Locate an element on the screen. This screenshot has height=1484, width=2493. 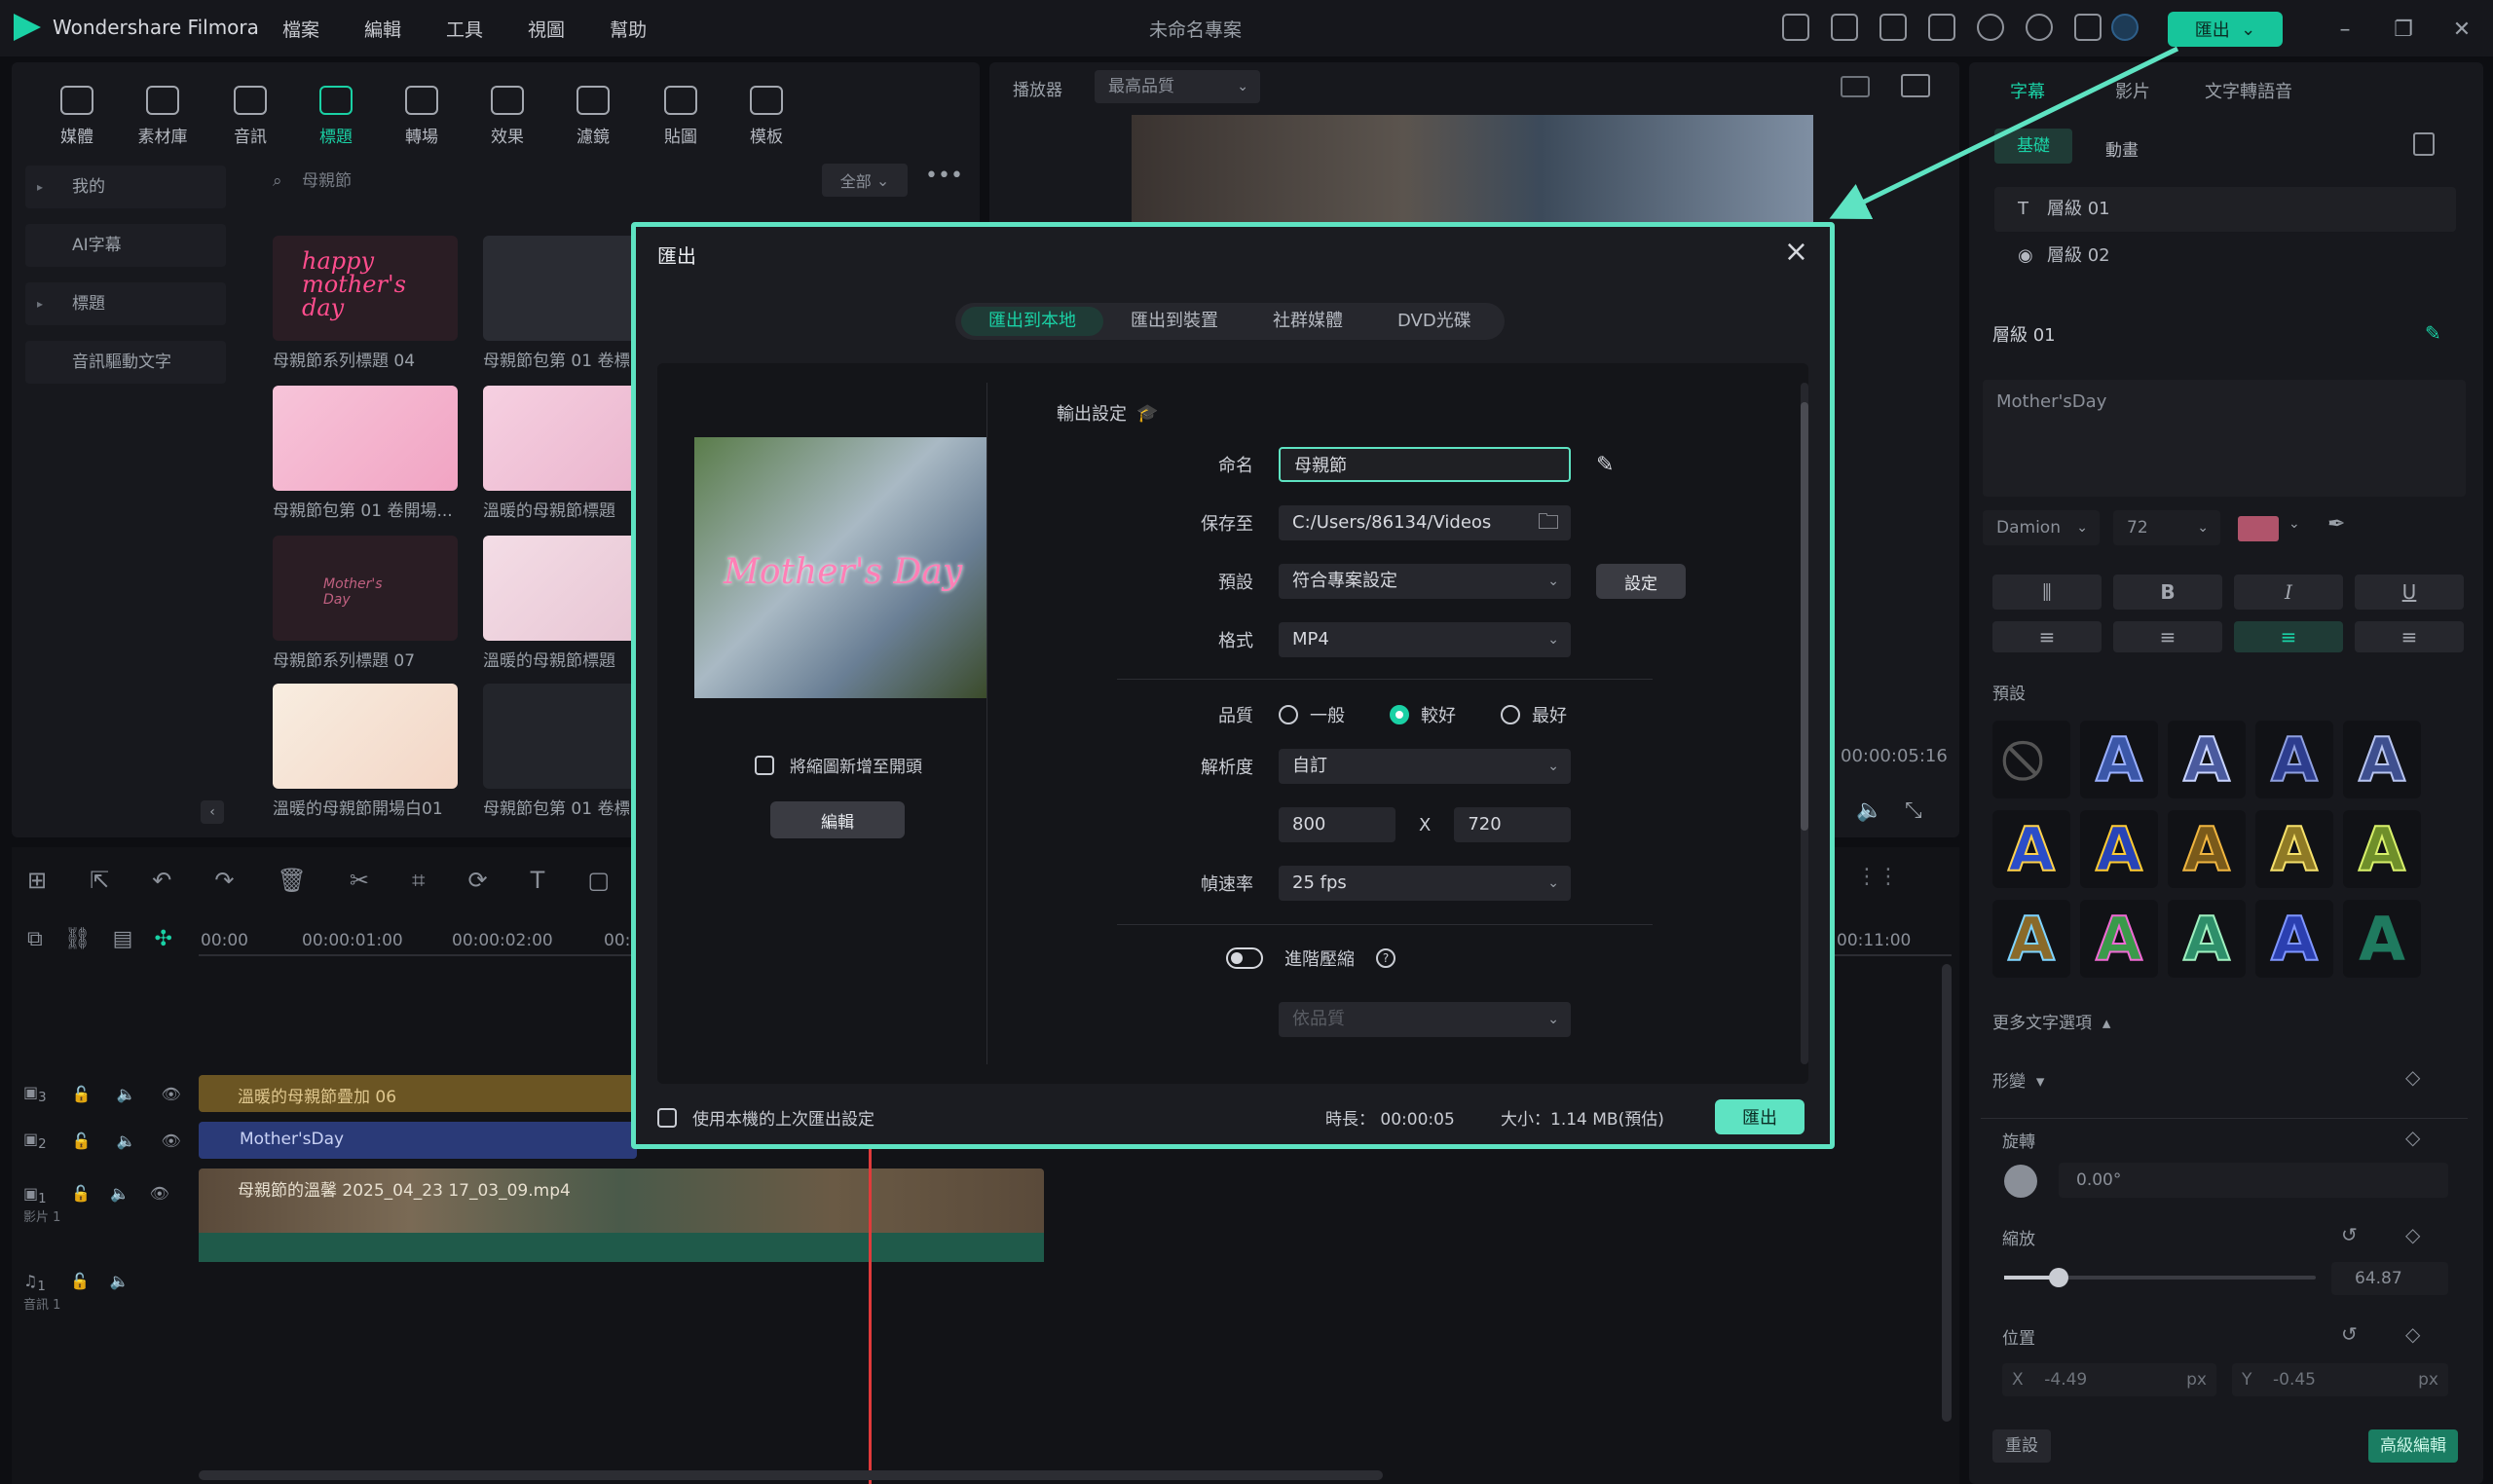
category-audio-text: 音訊驅動文字 is located at coordinates (125, 362).